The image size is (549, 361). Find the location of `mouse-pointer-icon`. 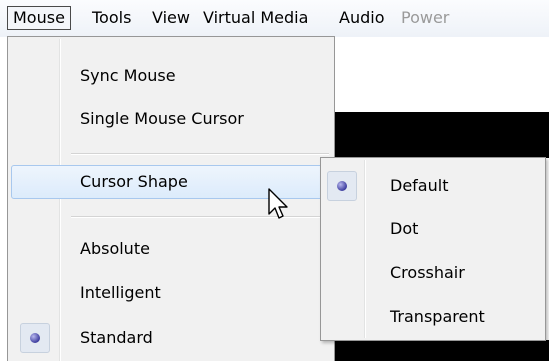

mouse-pointer-icon is located at coordinates (278, 203).